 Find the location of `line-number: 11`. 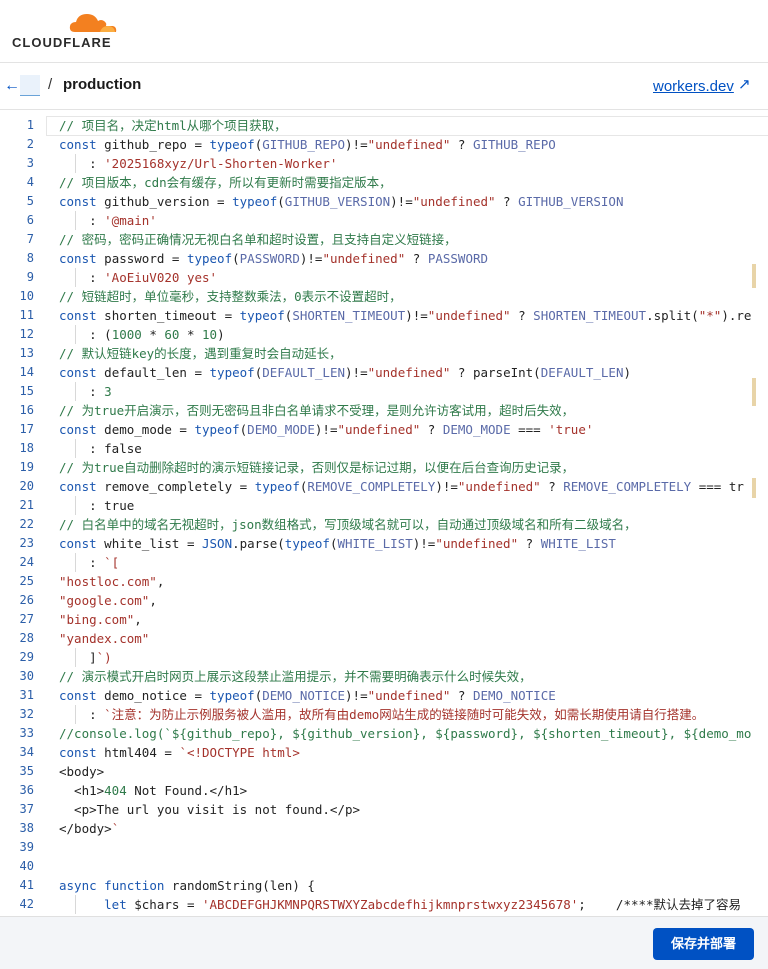

line-number: 11 is located at coordinates (26, 315).